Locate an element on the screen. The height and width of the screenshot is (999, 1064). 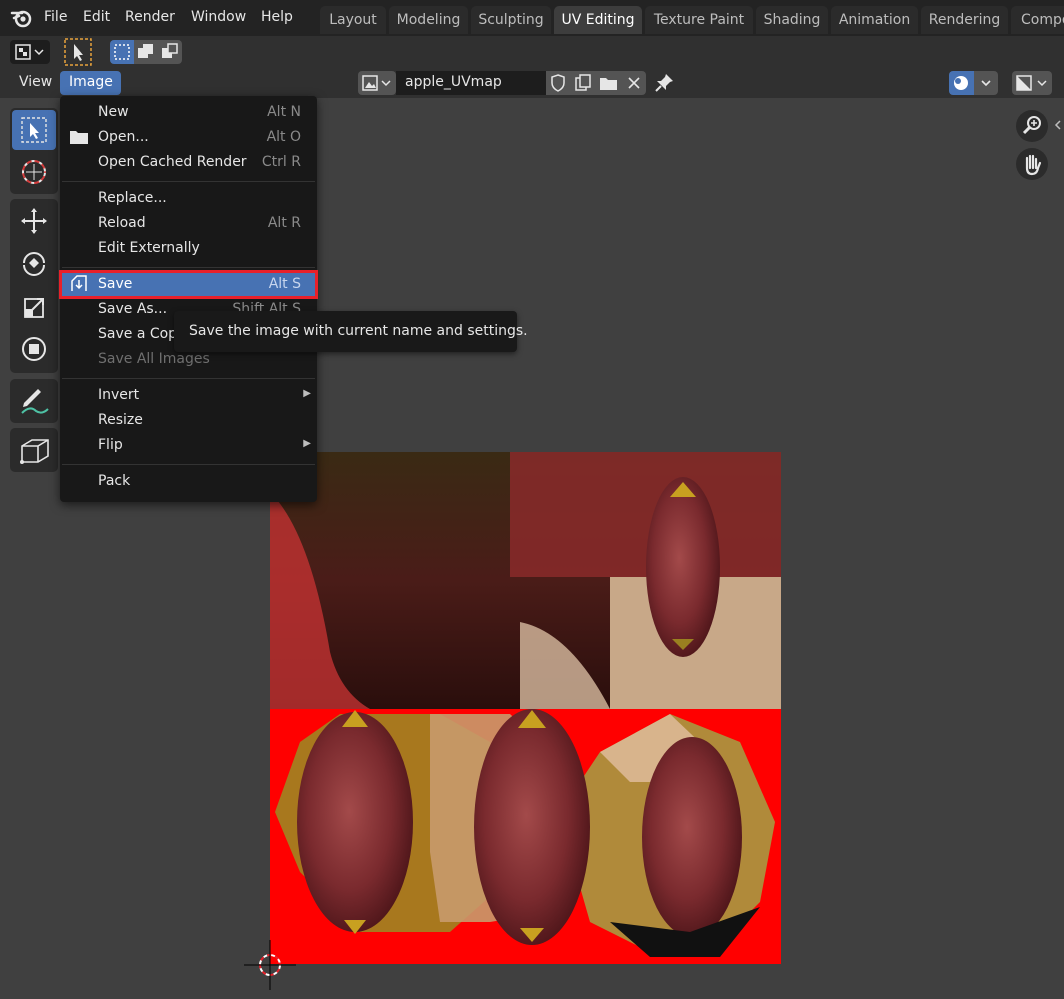
gizmo-icon is located at coordinates (961, 83).